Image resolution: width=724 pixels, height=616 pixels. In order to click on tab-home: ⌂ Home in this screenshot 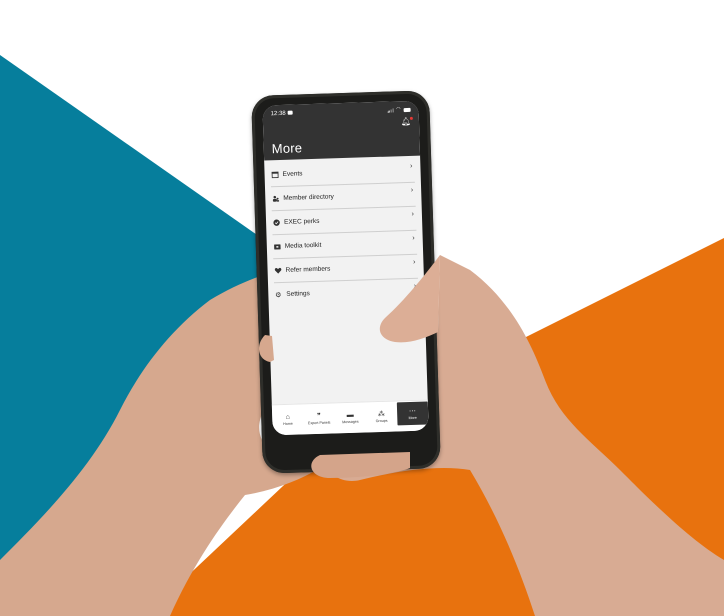, I will do `click(288, 419)`.